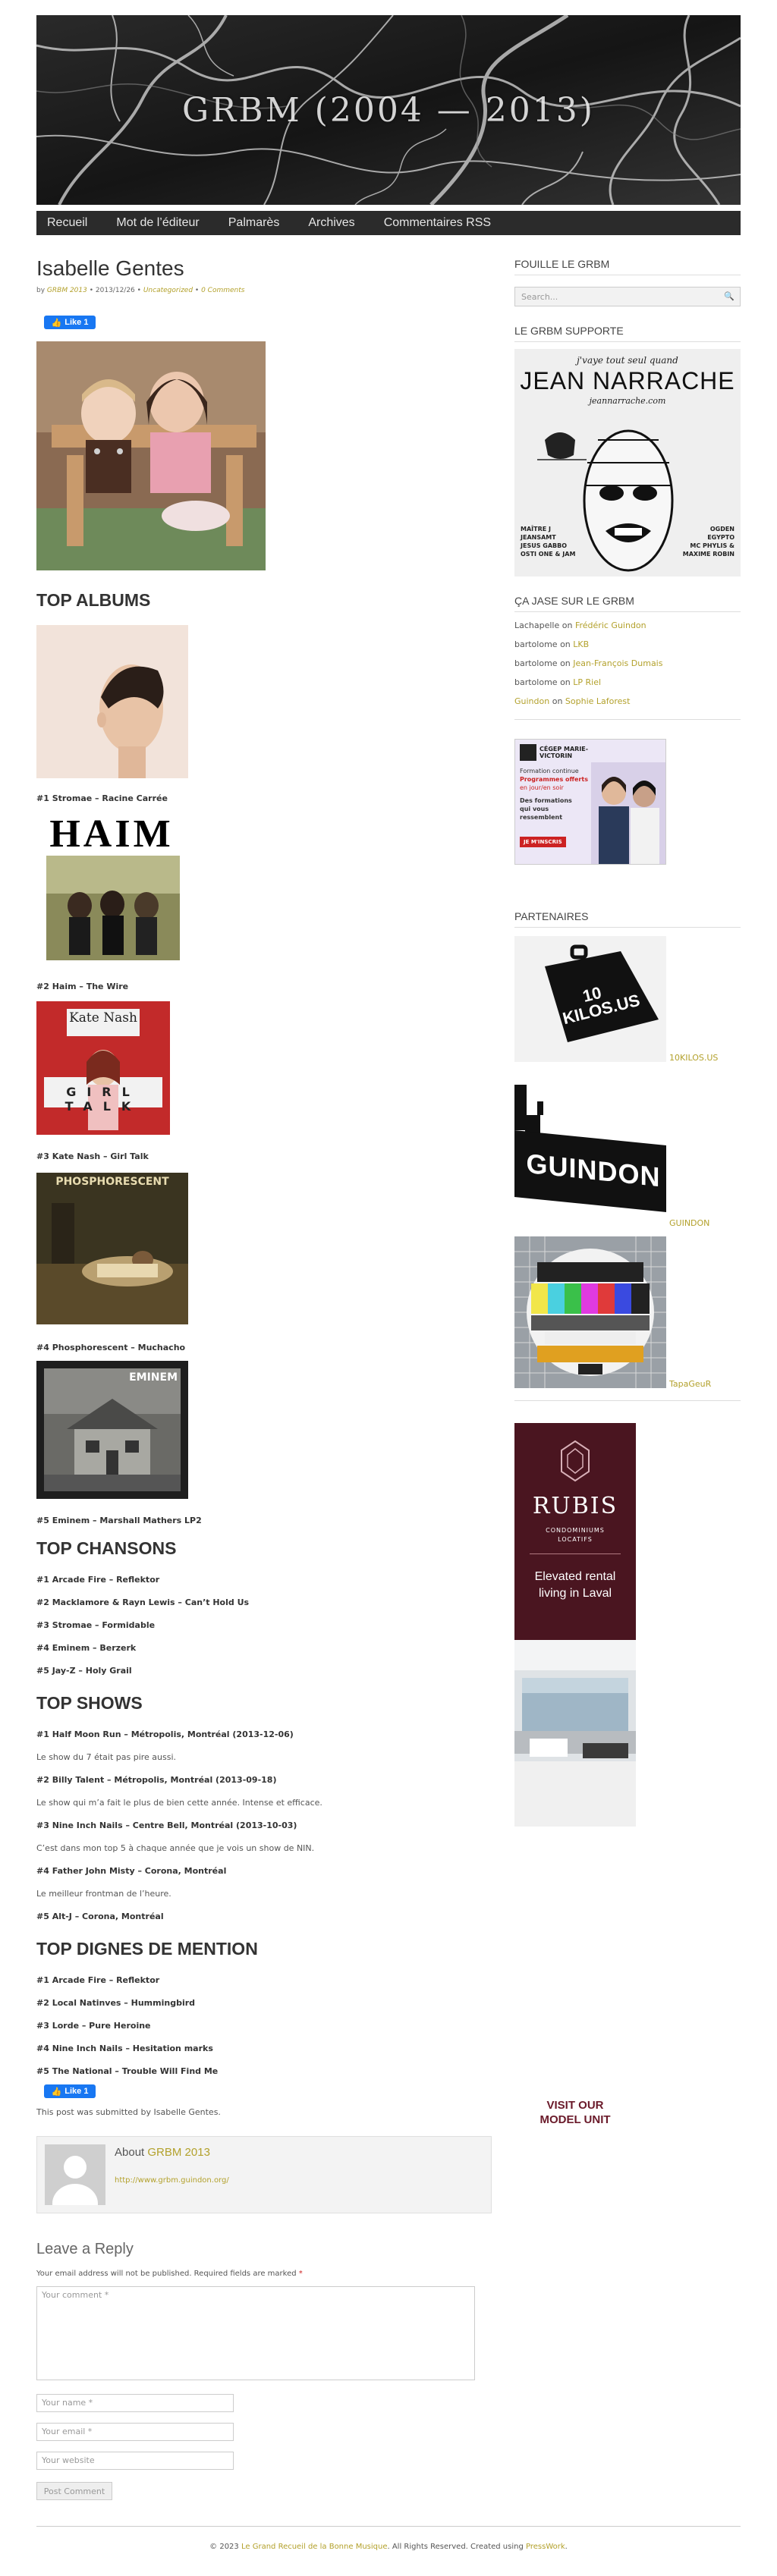 Image resolution: width=777 pixels, height=2576 pixels. Describe the element at coordinates (562, 264) in the screenshot. I see `sidebar-search-title: FOUILLE LE GRBM` at that location.